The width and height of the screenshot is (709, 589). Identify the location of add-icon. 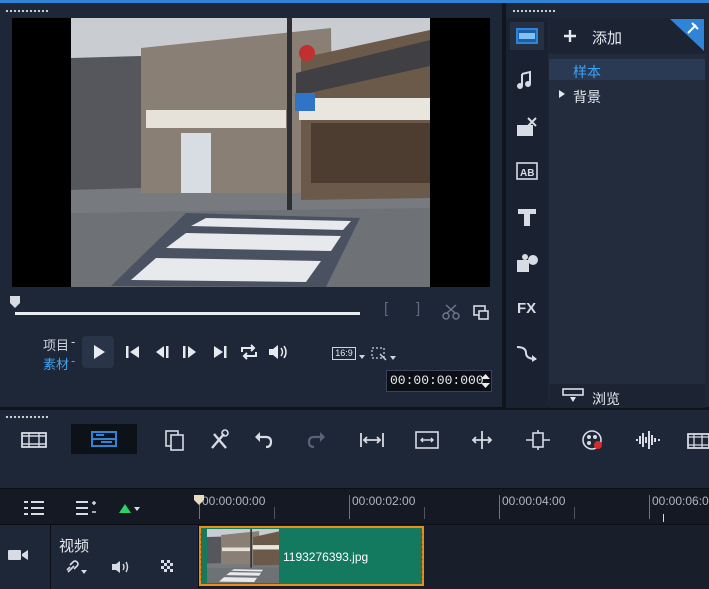
(570, 36).